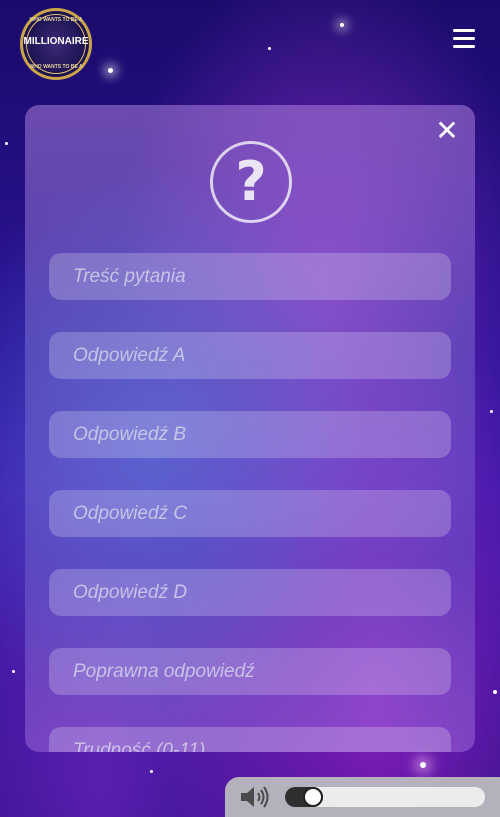 The height and width of the screenshot is (817, 500). What do you see at coordinates (385, 797) in the screenshot?
I see `volume-slider` at bounding box center [385, 797].